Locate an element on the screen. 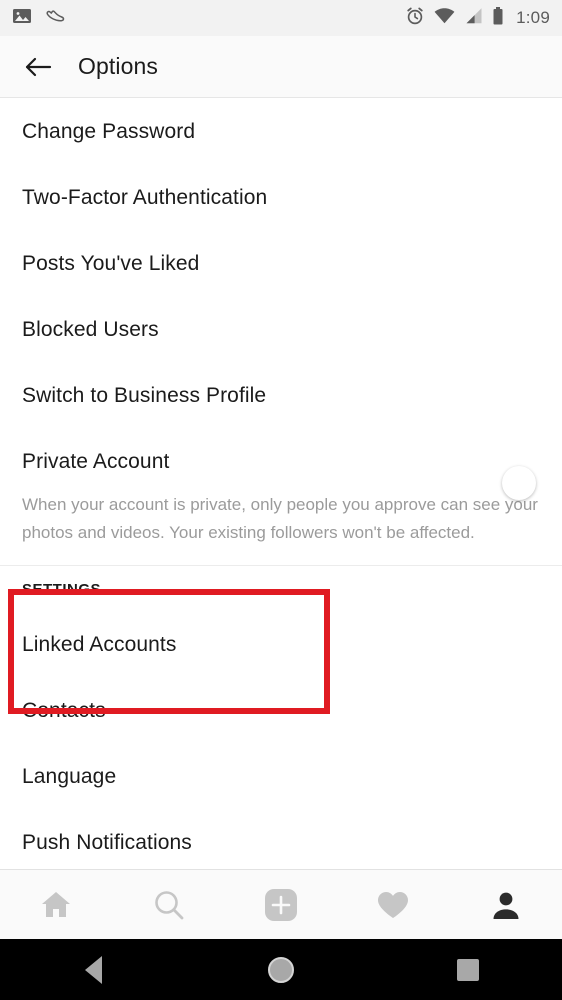 This screenshot has width=562, height=1000. nav-item-add-post is located at coordinates (281, 904).